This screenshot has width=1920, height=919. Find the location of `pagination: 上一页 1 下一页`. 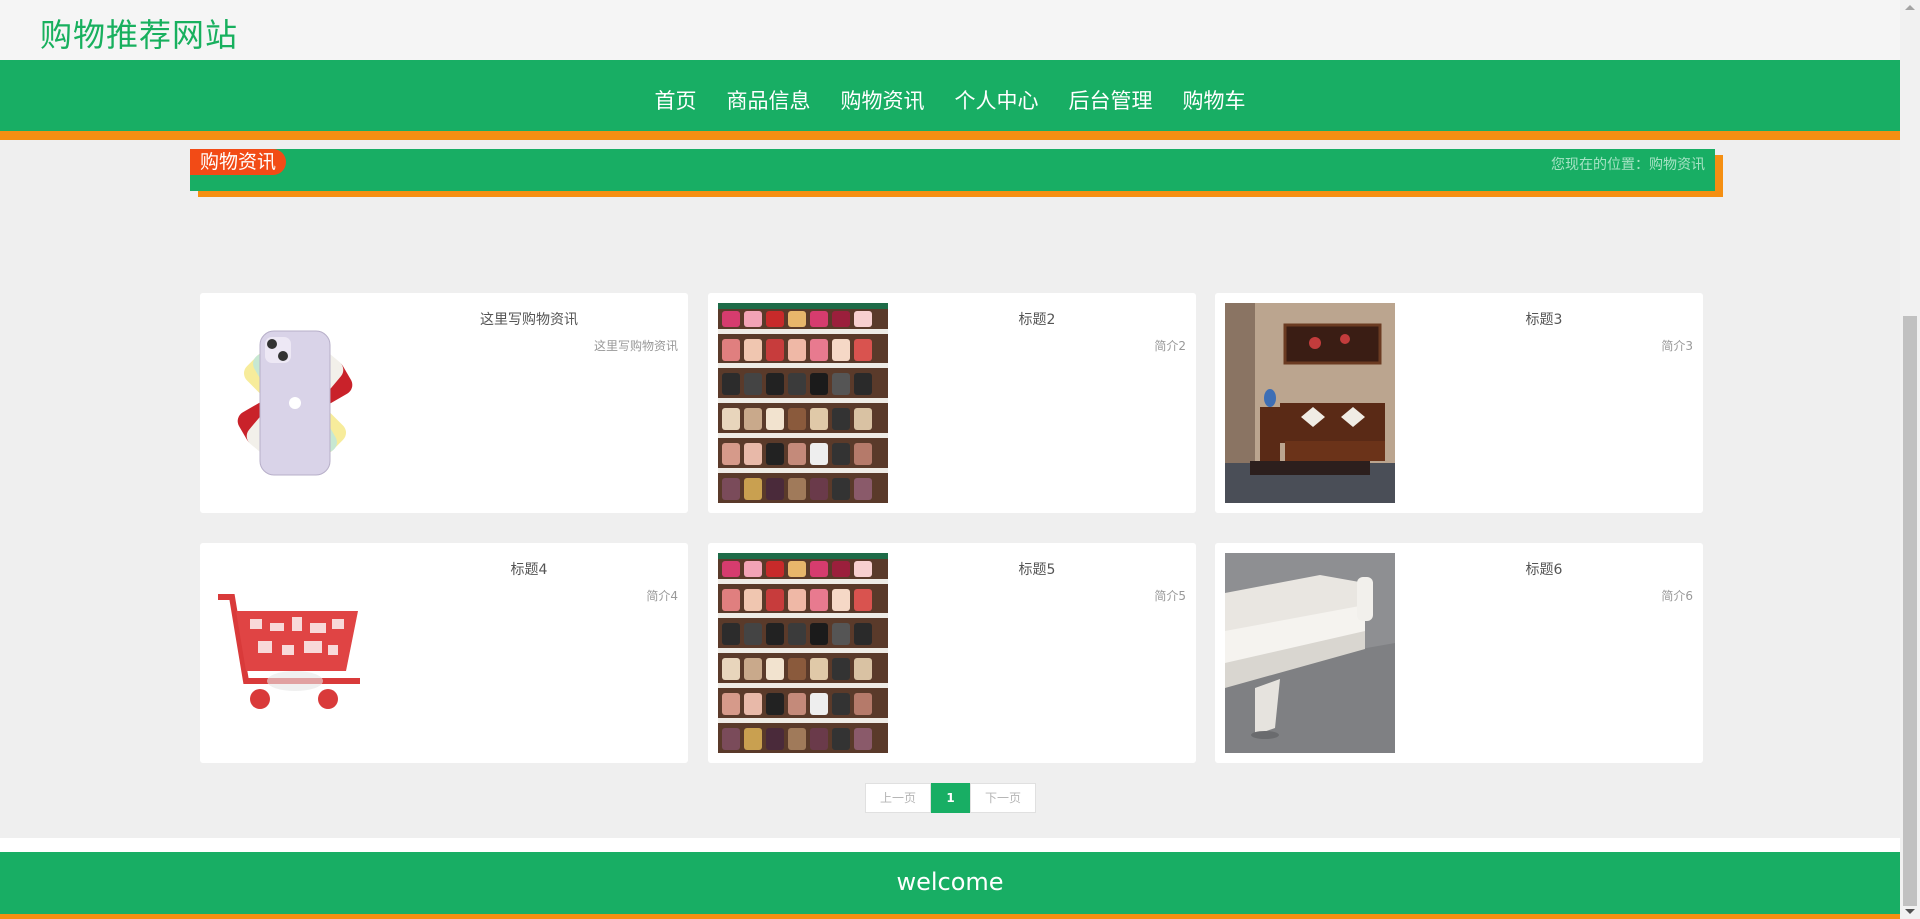

pagination: 上一页 1 下一页 is located at coordinates (951, 798).